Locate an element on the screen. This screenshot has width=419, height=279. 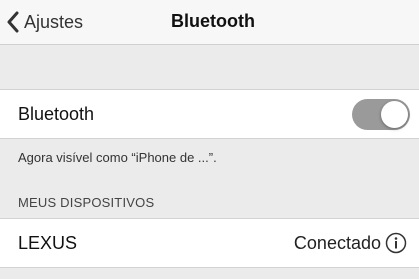
back-label: Ajustes is located at coordinates (54, 21).